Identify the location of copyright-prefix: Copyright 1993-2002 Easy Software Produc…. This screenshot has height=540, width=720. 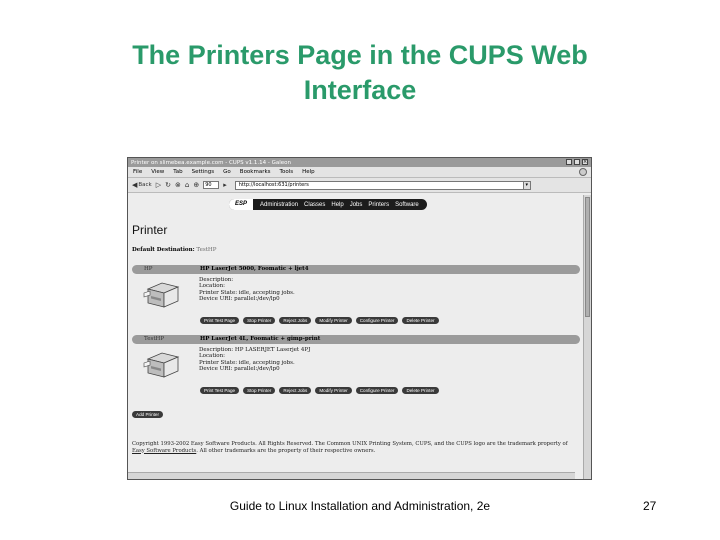
(350, 444).